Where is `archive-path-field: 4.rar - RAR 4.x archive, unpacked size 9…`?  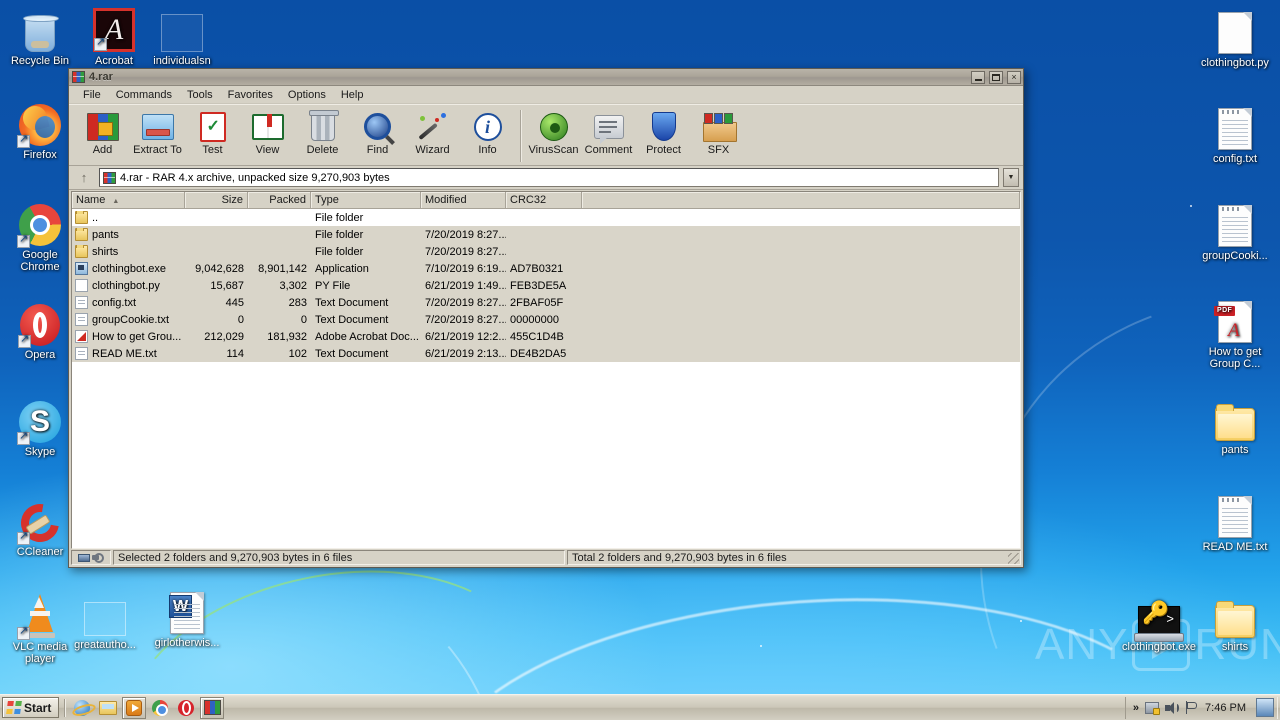 archive-path-field: 4.rar - RAR 4.x archive, unpacked size 9… is located at coordinates (549, 177).